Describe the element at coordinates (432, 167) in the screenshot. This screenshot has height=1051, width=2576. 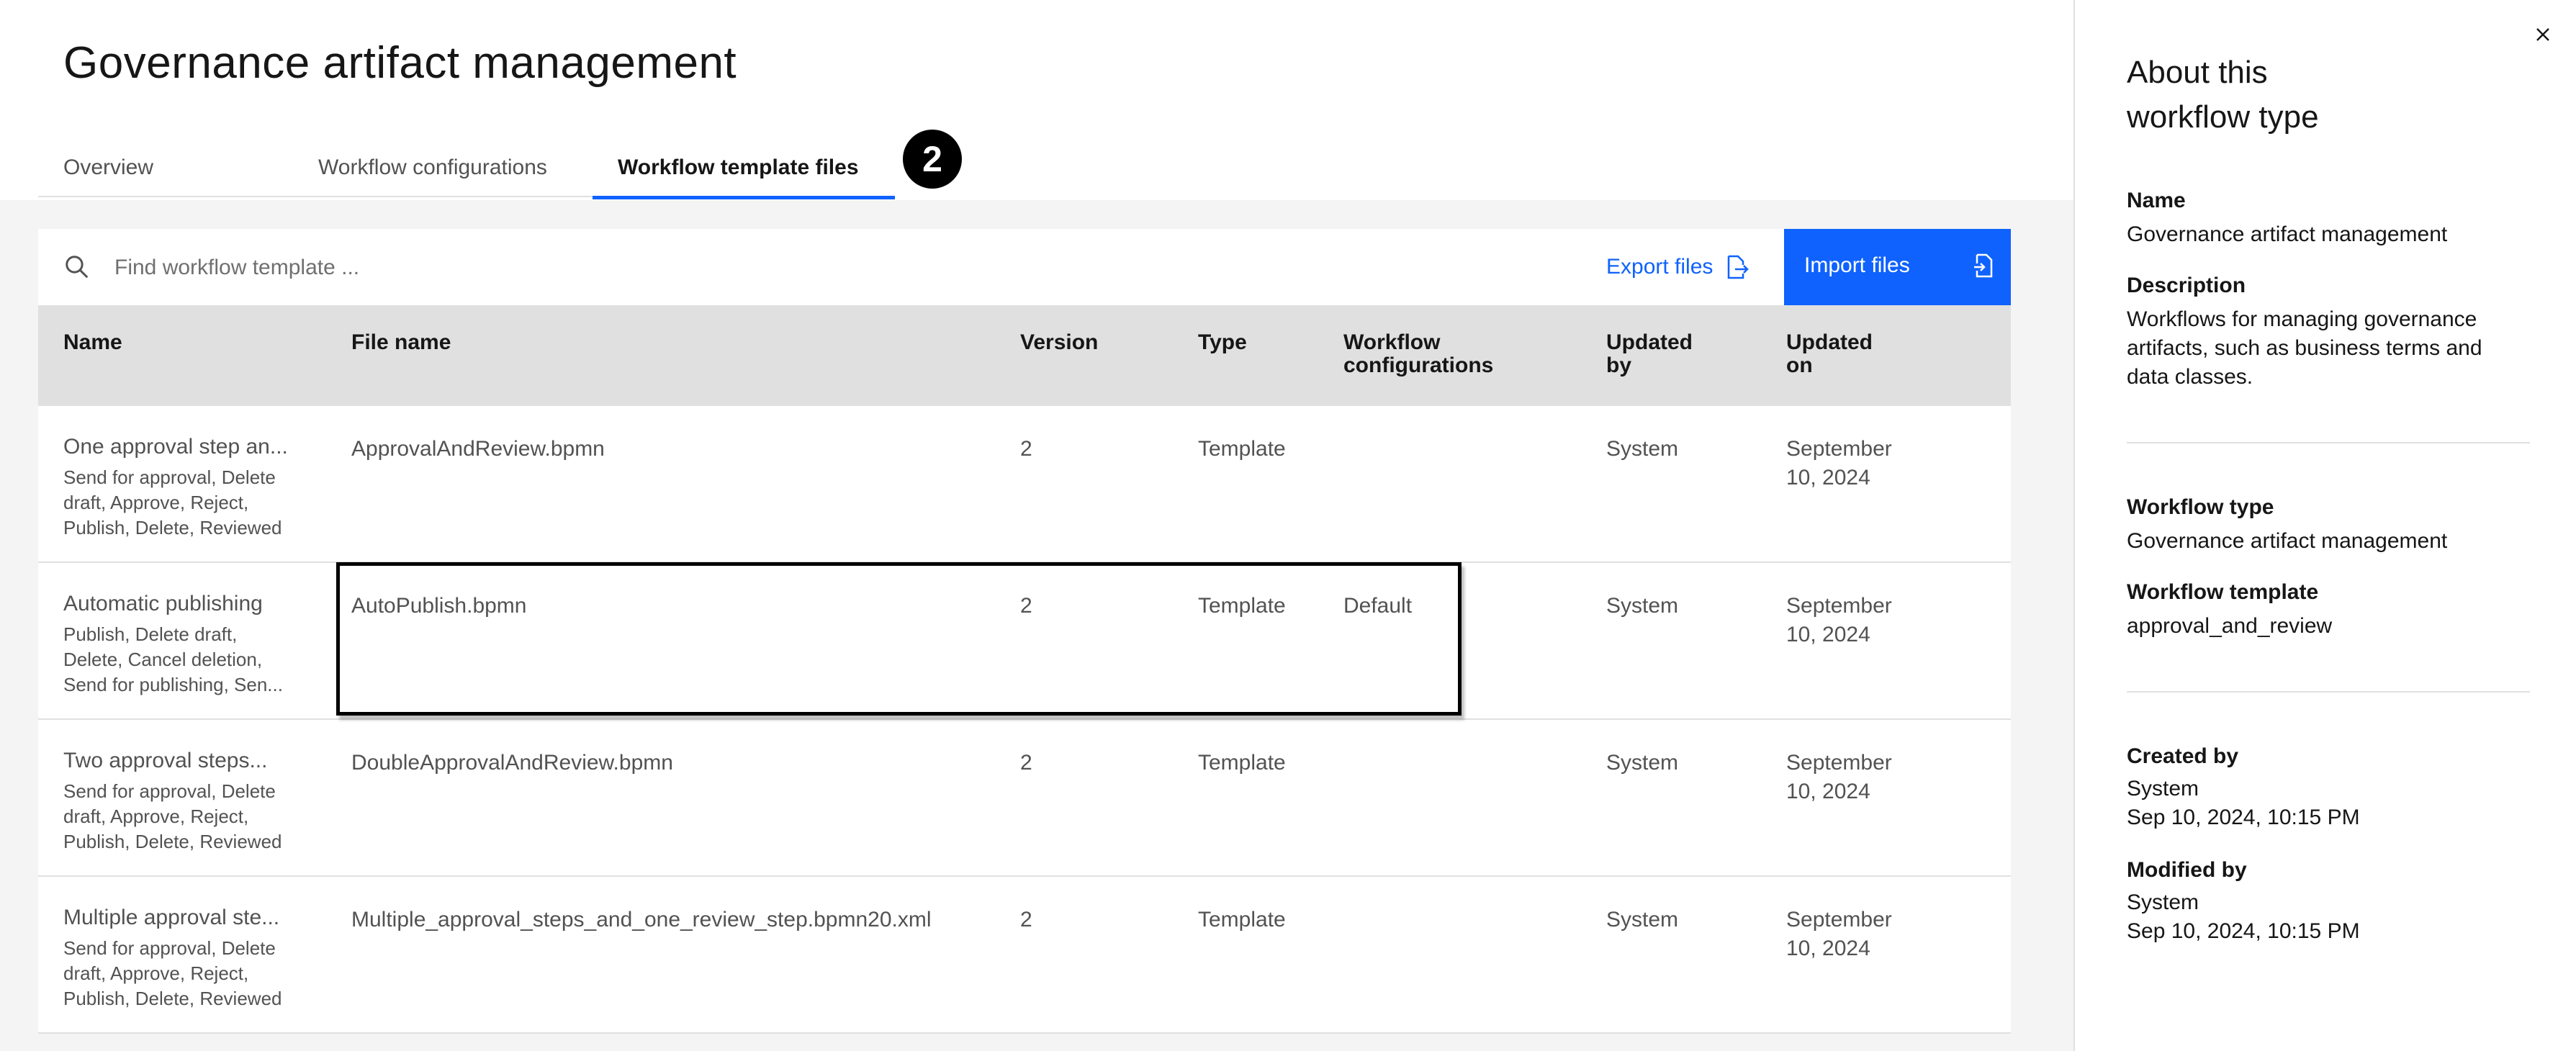
I see `tab-workflow-configurations: Workflow configurations` at that location.